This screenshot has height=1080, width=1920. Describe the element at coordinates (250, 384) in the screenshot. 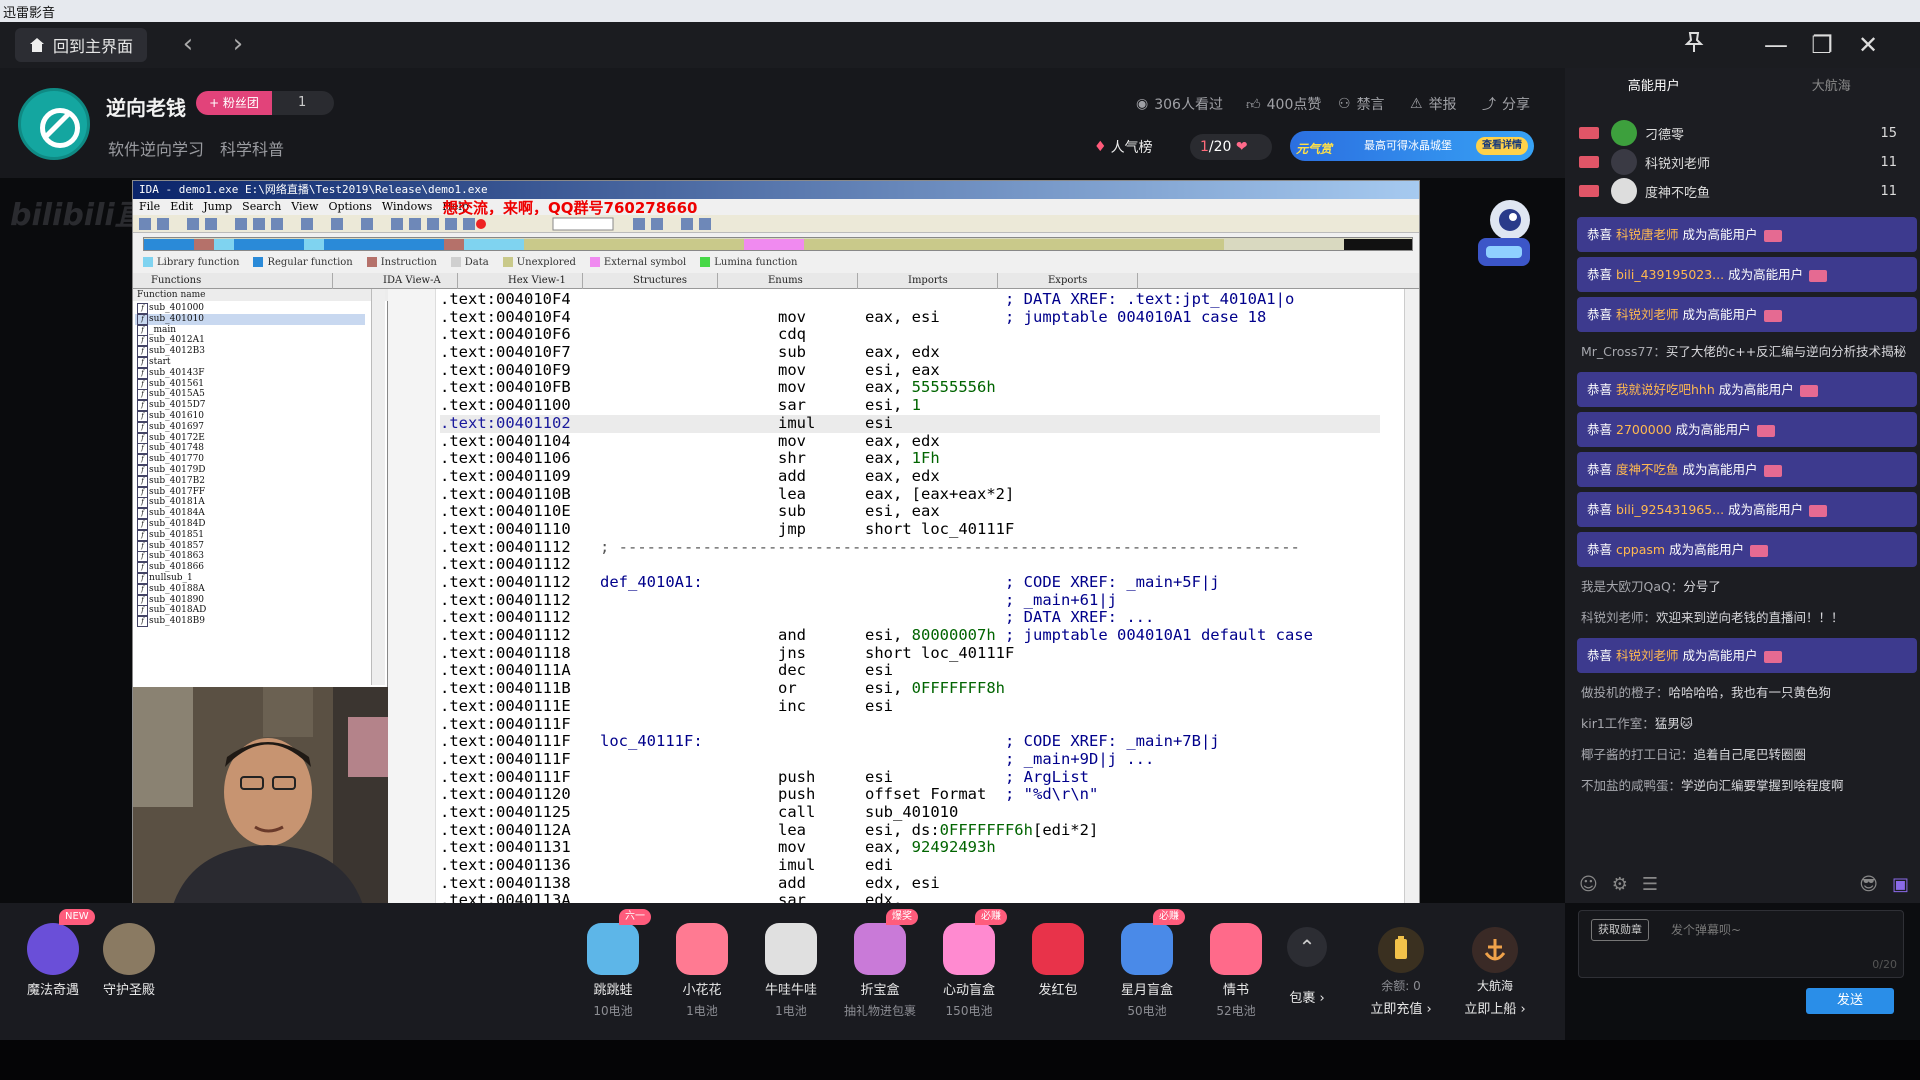

I see `function-list-item: sub_401561` at that location.